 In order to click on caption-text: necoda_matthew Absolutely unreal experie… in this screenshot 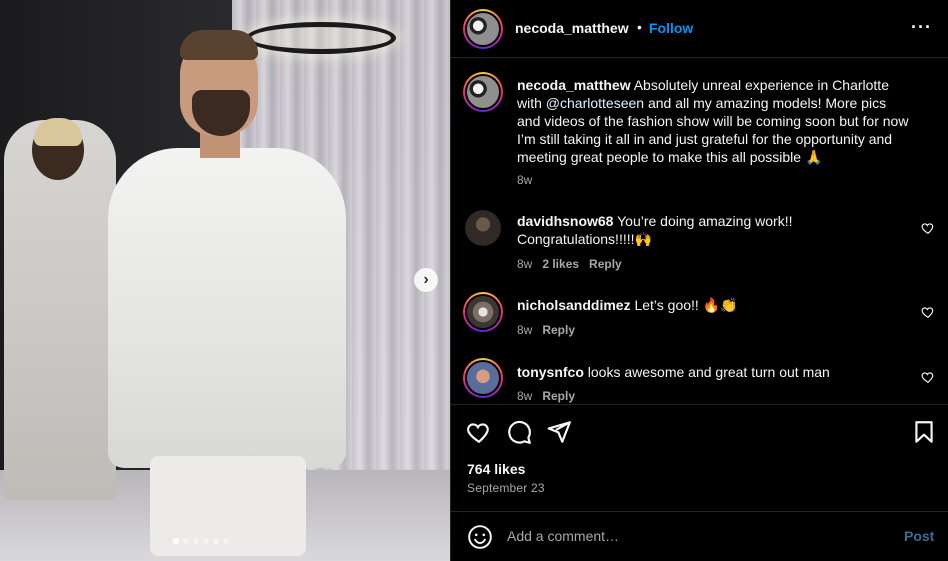, I will do `click(715, 121)`.